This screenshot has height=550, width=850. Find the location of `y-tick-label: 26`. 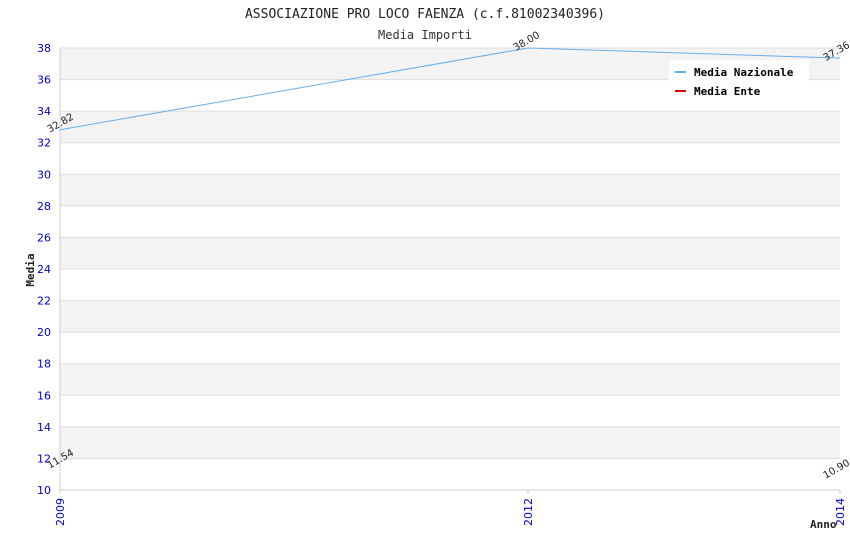

y-tick-label: 26 is located at coordinates (44, 237).